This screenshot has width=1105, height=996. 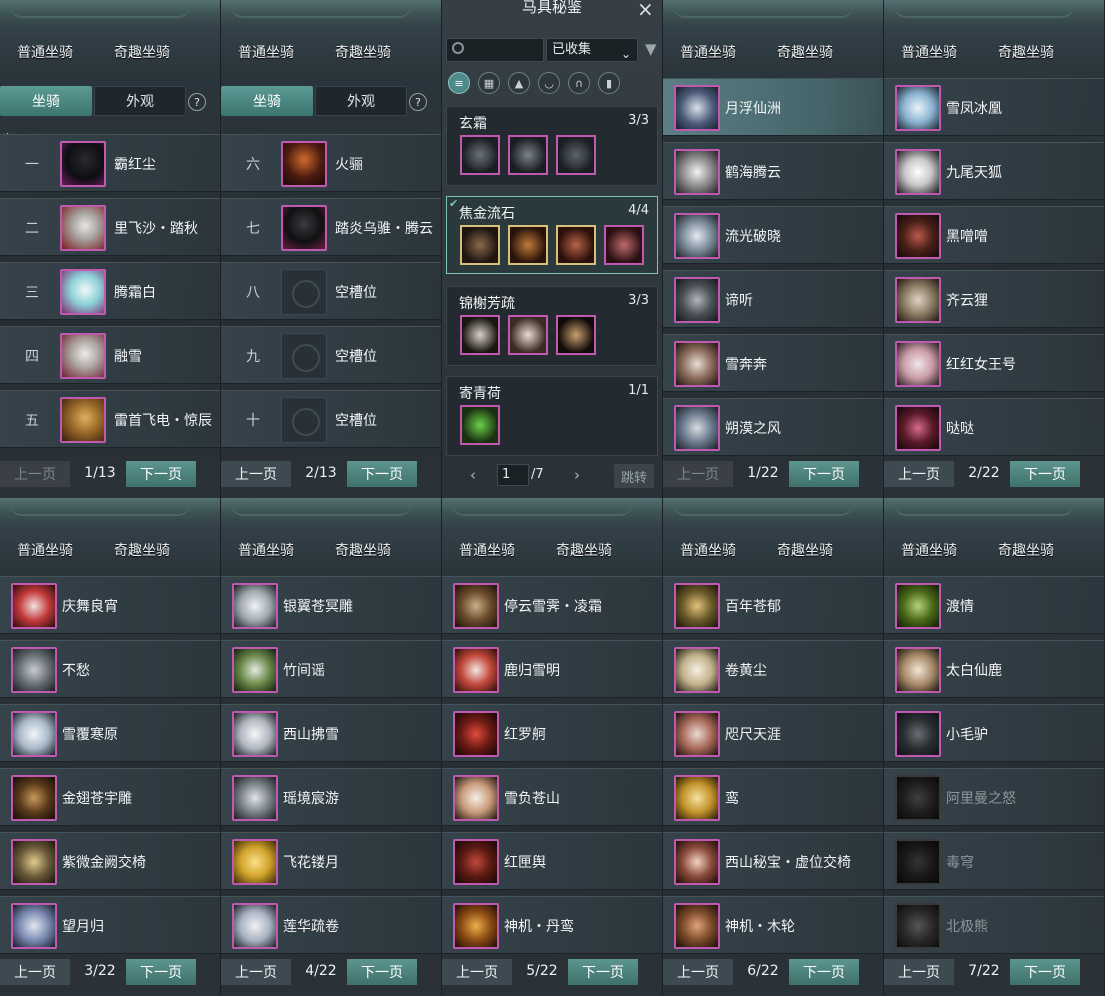 I want to click on mount-row: 不愁, so click(x=110, y=669).